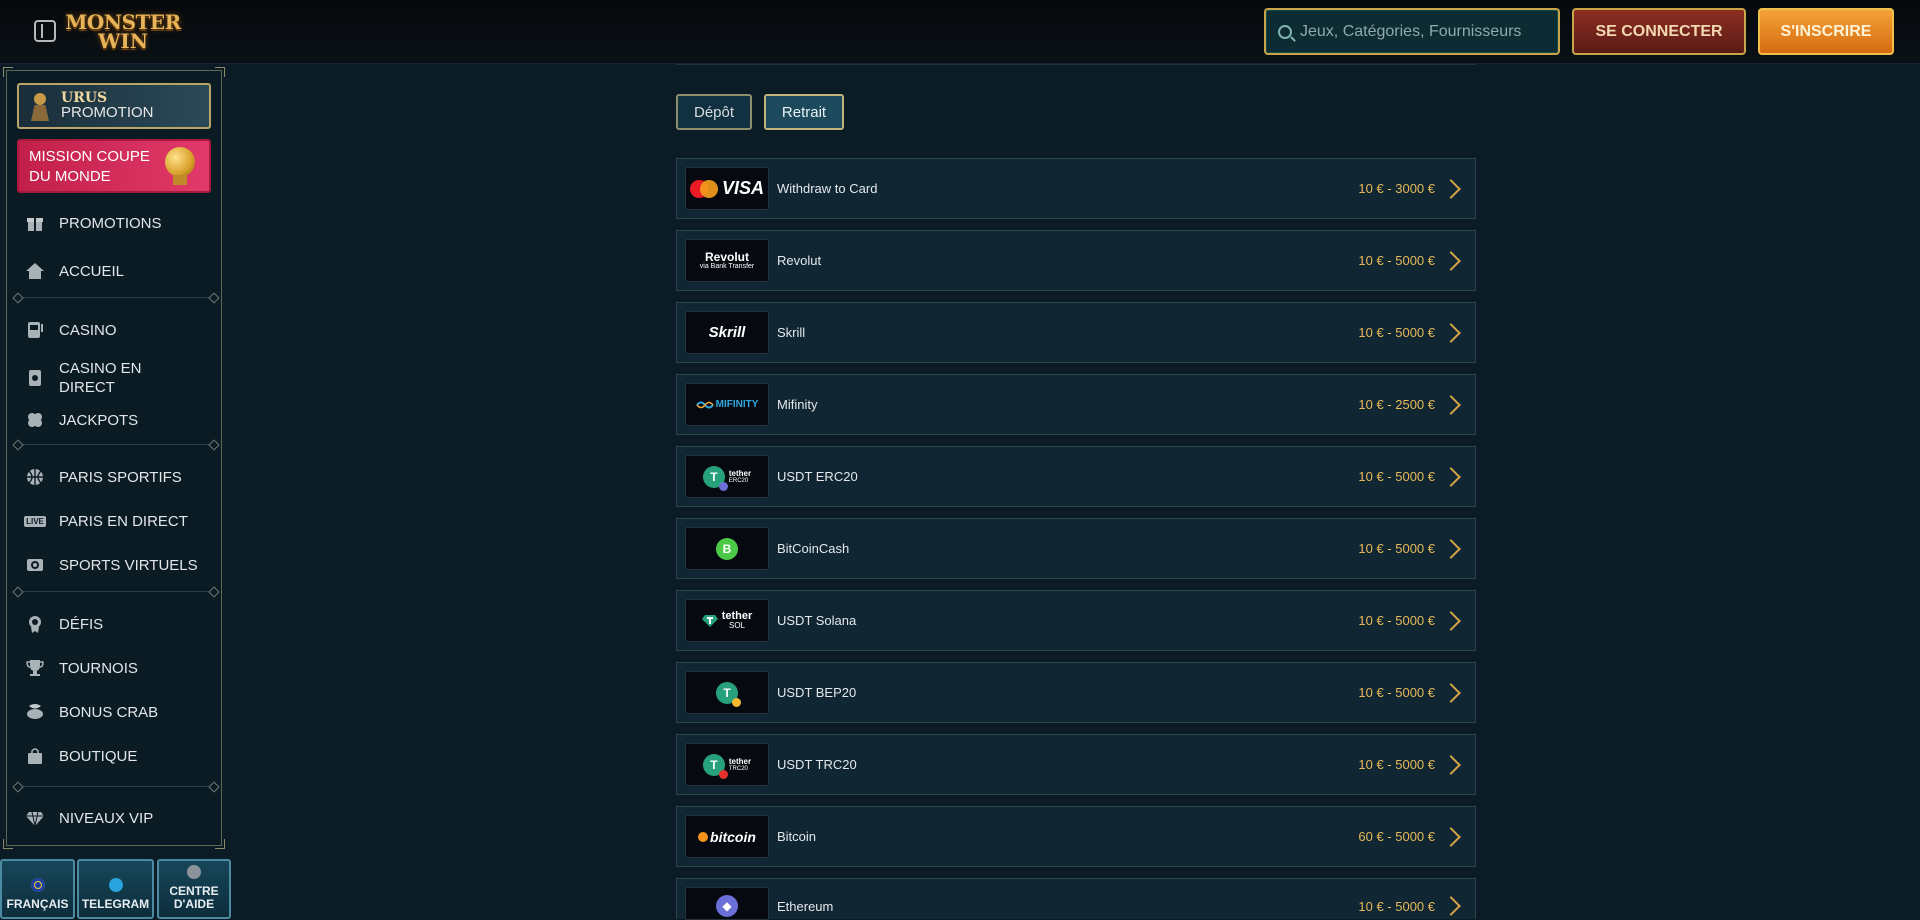 The width and height of the screenshot is (1920, 920). What do you see at coordinates (35, 420) in the screenshot?
I see `clover-icon` at bounding box center [35, 420].